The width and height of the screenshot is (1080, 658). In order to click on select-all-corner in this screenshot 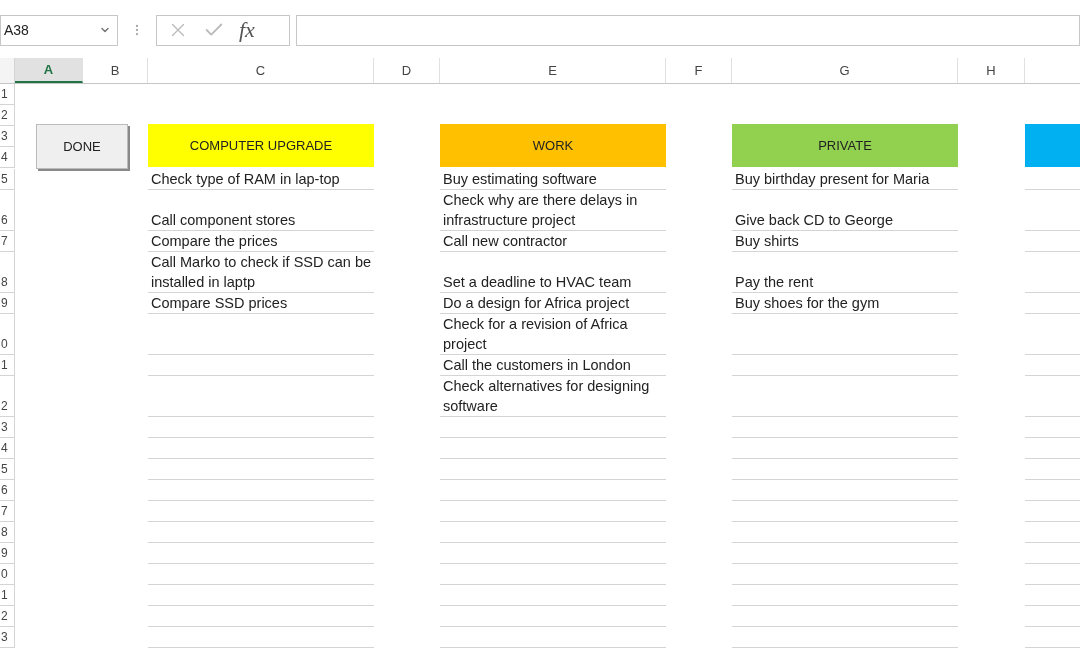, I will do `click(7, 70)`.